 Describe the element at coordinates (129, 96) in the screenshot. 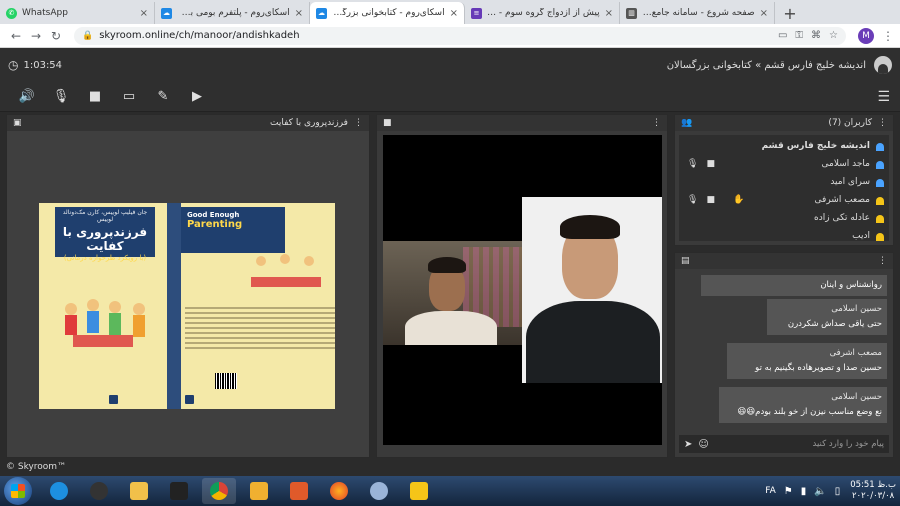

I see `screen-share-icon: ▭` at that location.